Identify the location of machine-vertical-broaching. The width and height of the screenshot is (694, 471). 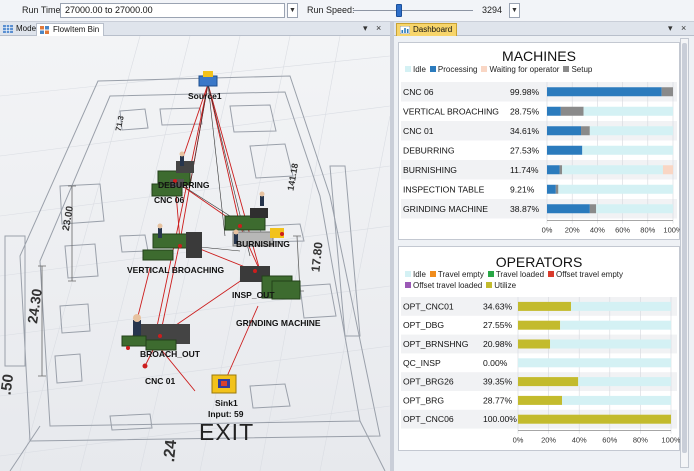
(172, 246).